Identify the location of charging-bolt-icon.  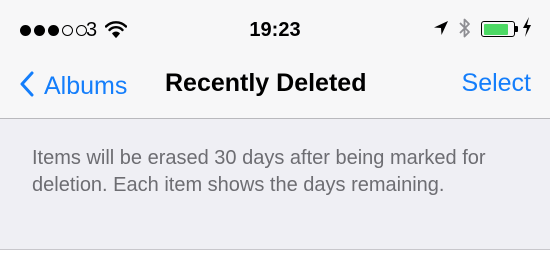
(527, 29).